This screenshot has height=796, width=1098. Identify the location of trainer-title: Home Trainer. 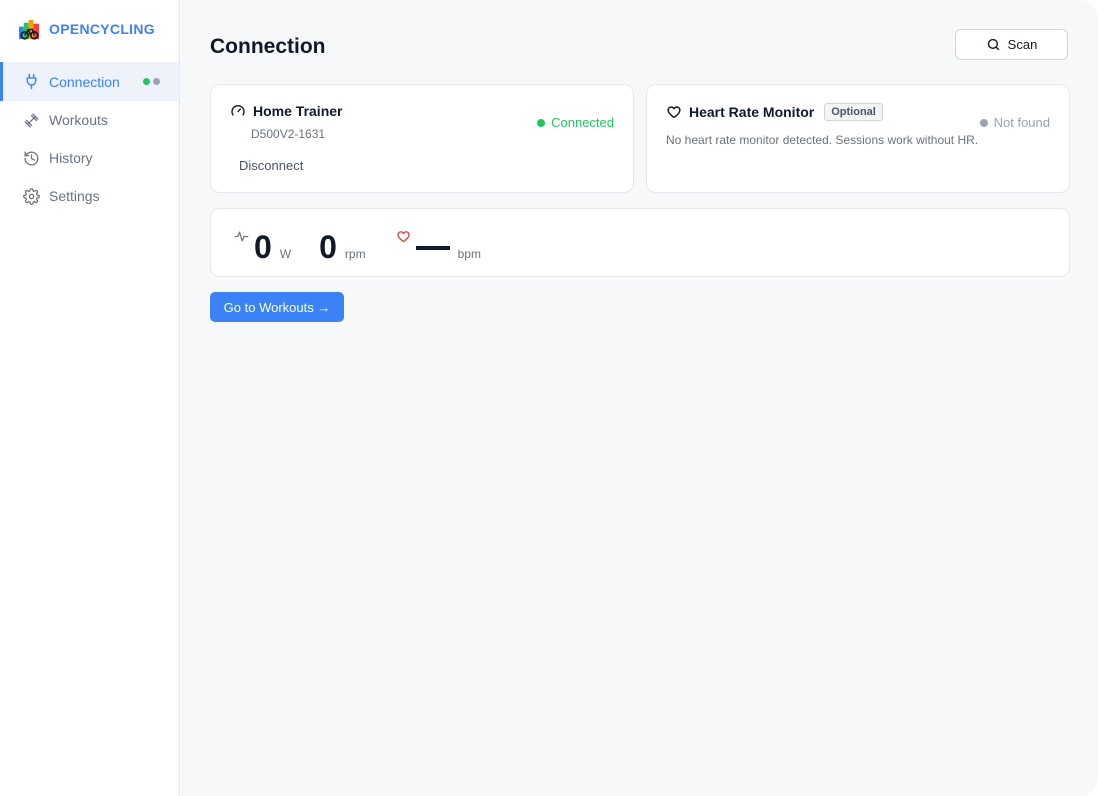
(298, 111).